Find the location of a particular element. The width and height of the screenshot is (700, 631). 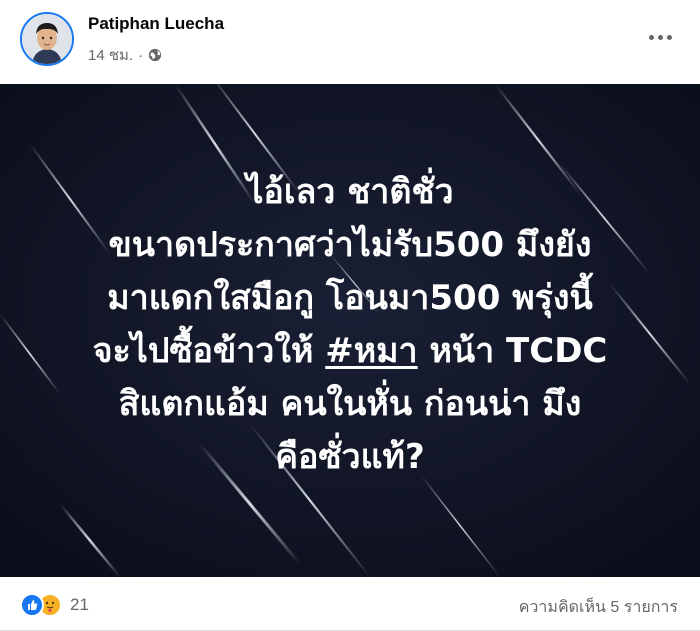

post-header: Patiphan Luecha 14 ชม. · is located at coordinates (350, 42).